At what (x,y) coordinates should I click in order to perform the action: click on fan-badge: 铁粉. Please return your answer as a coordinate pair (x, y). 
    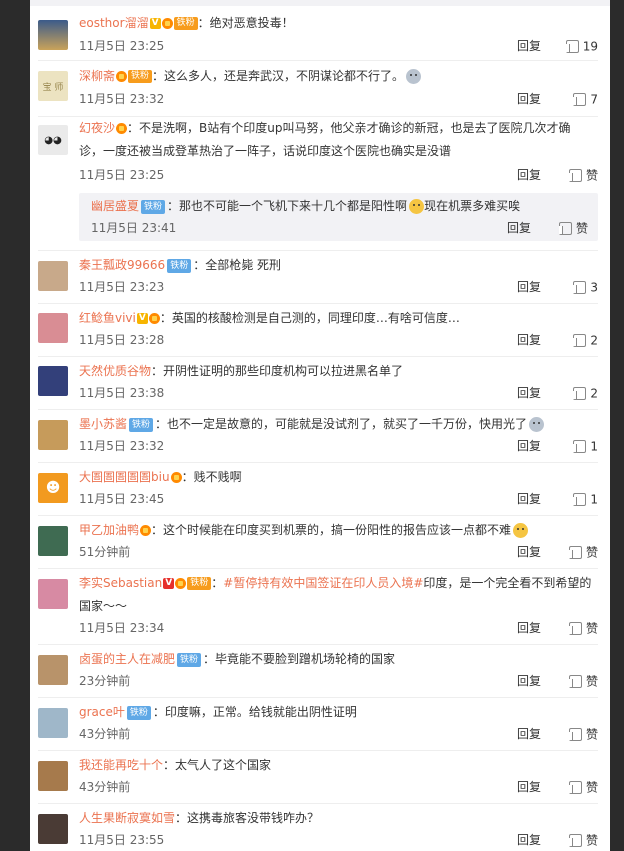
    Looking at the image, I should click on (185, 23).